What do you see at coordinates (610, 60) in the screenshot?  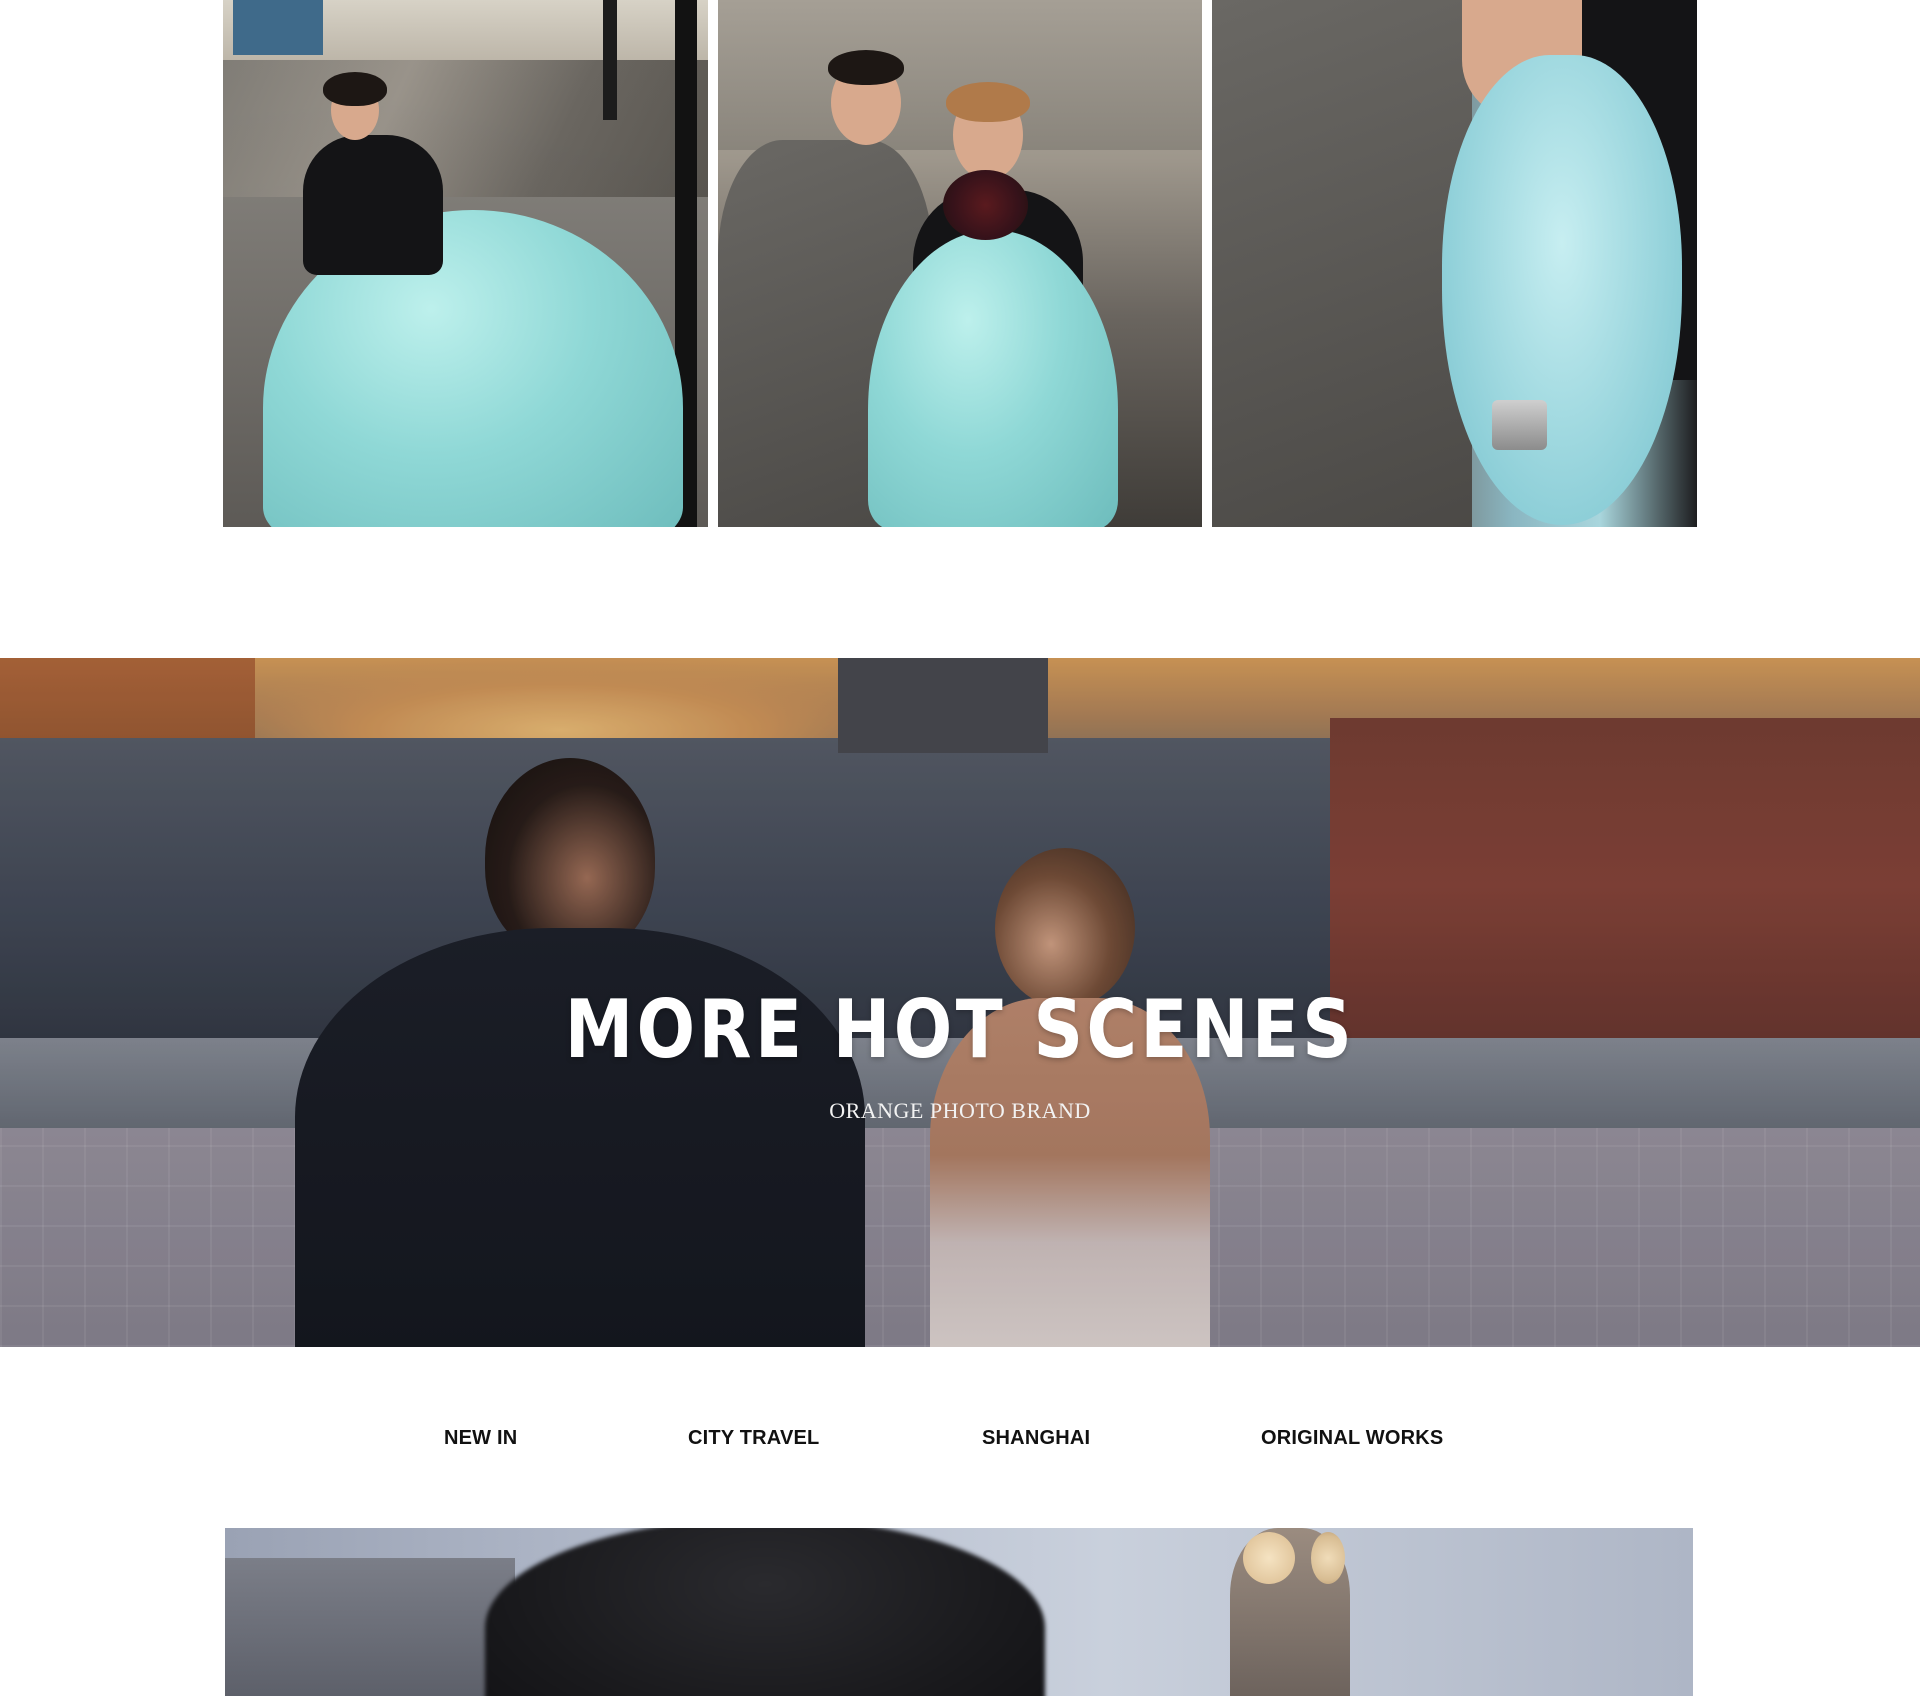 I see `photo-street-pole` at bounding box center [610, 60].